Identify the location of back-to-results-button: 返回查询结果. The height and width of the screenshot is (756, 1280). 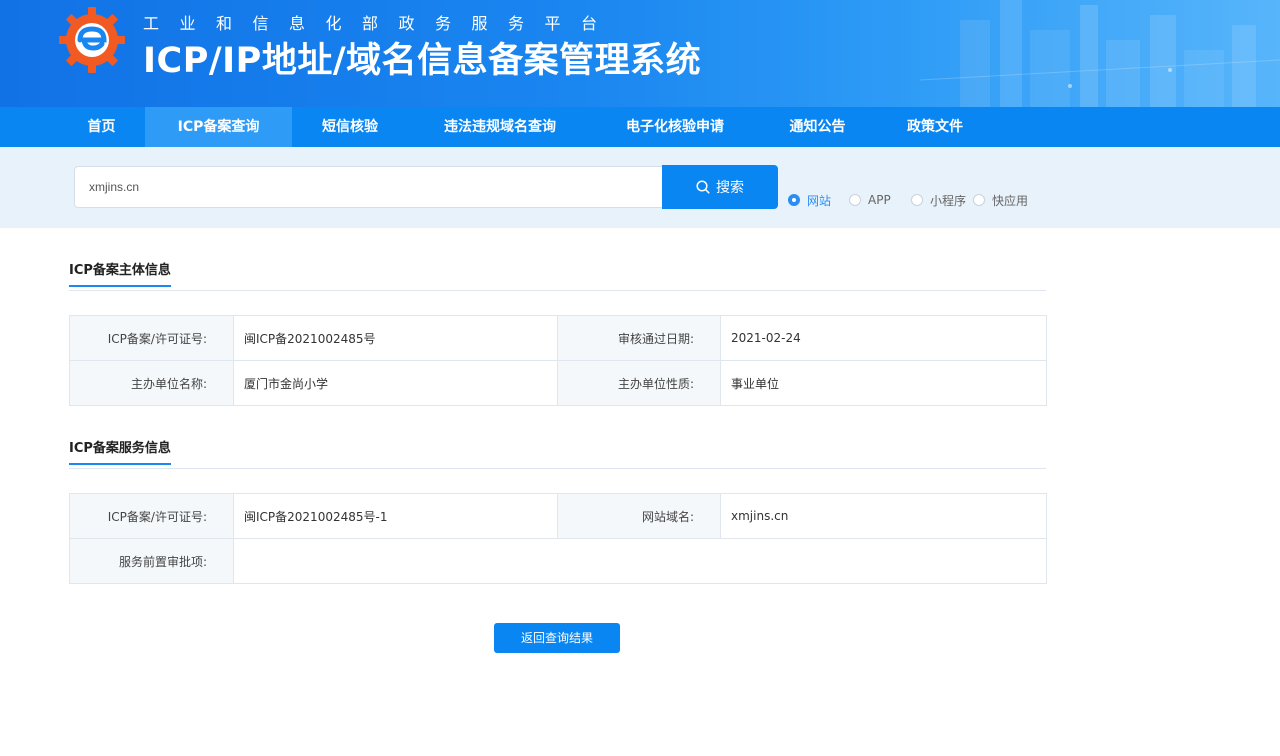
(557, 638).